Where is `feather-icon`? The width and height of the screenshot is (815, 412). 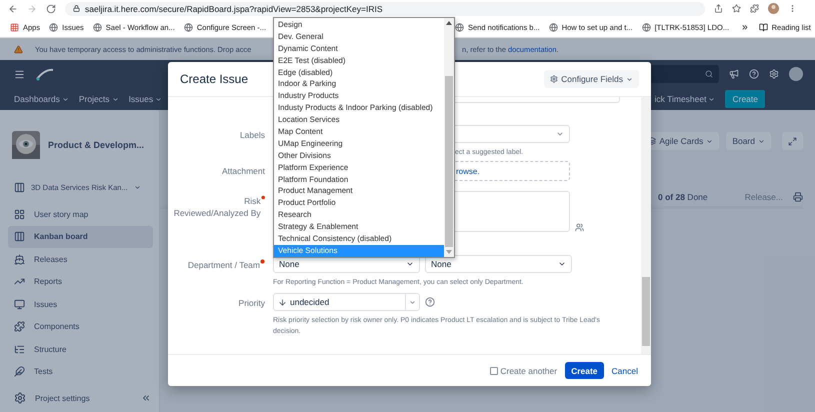 feather-icon is located at coordinates (19, 372).